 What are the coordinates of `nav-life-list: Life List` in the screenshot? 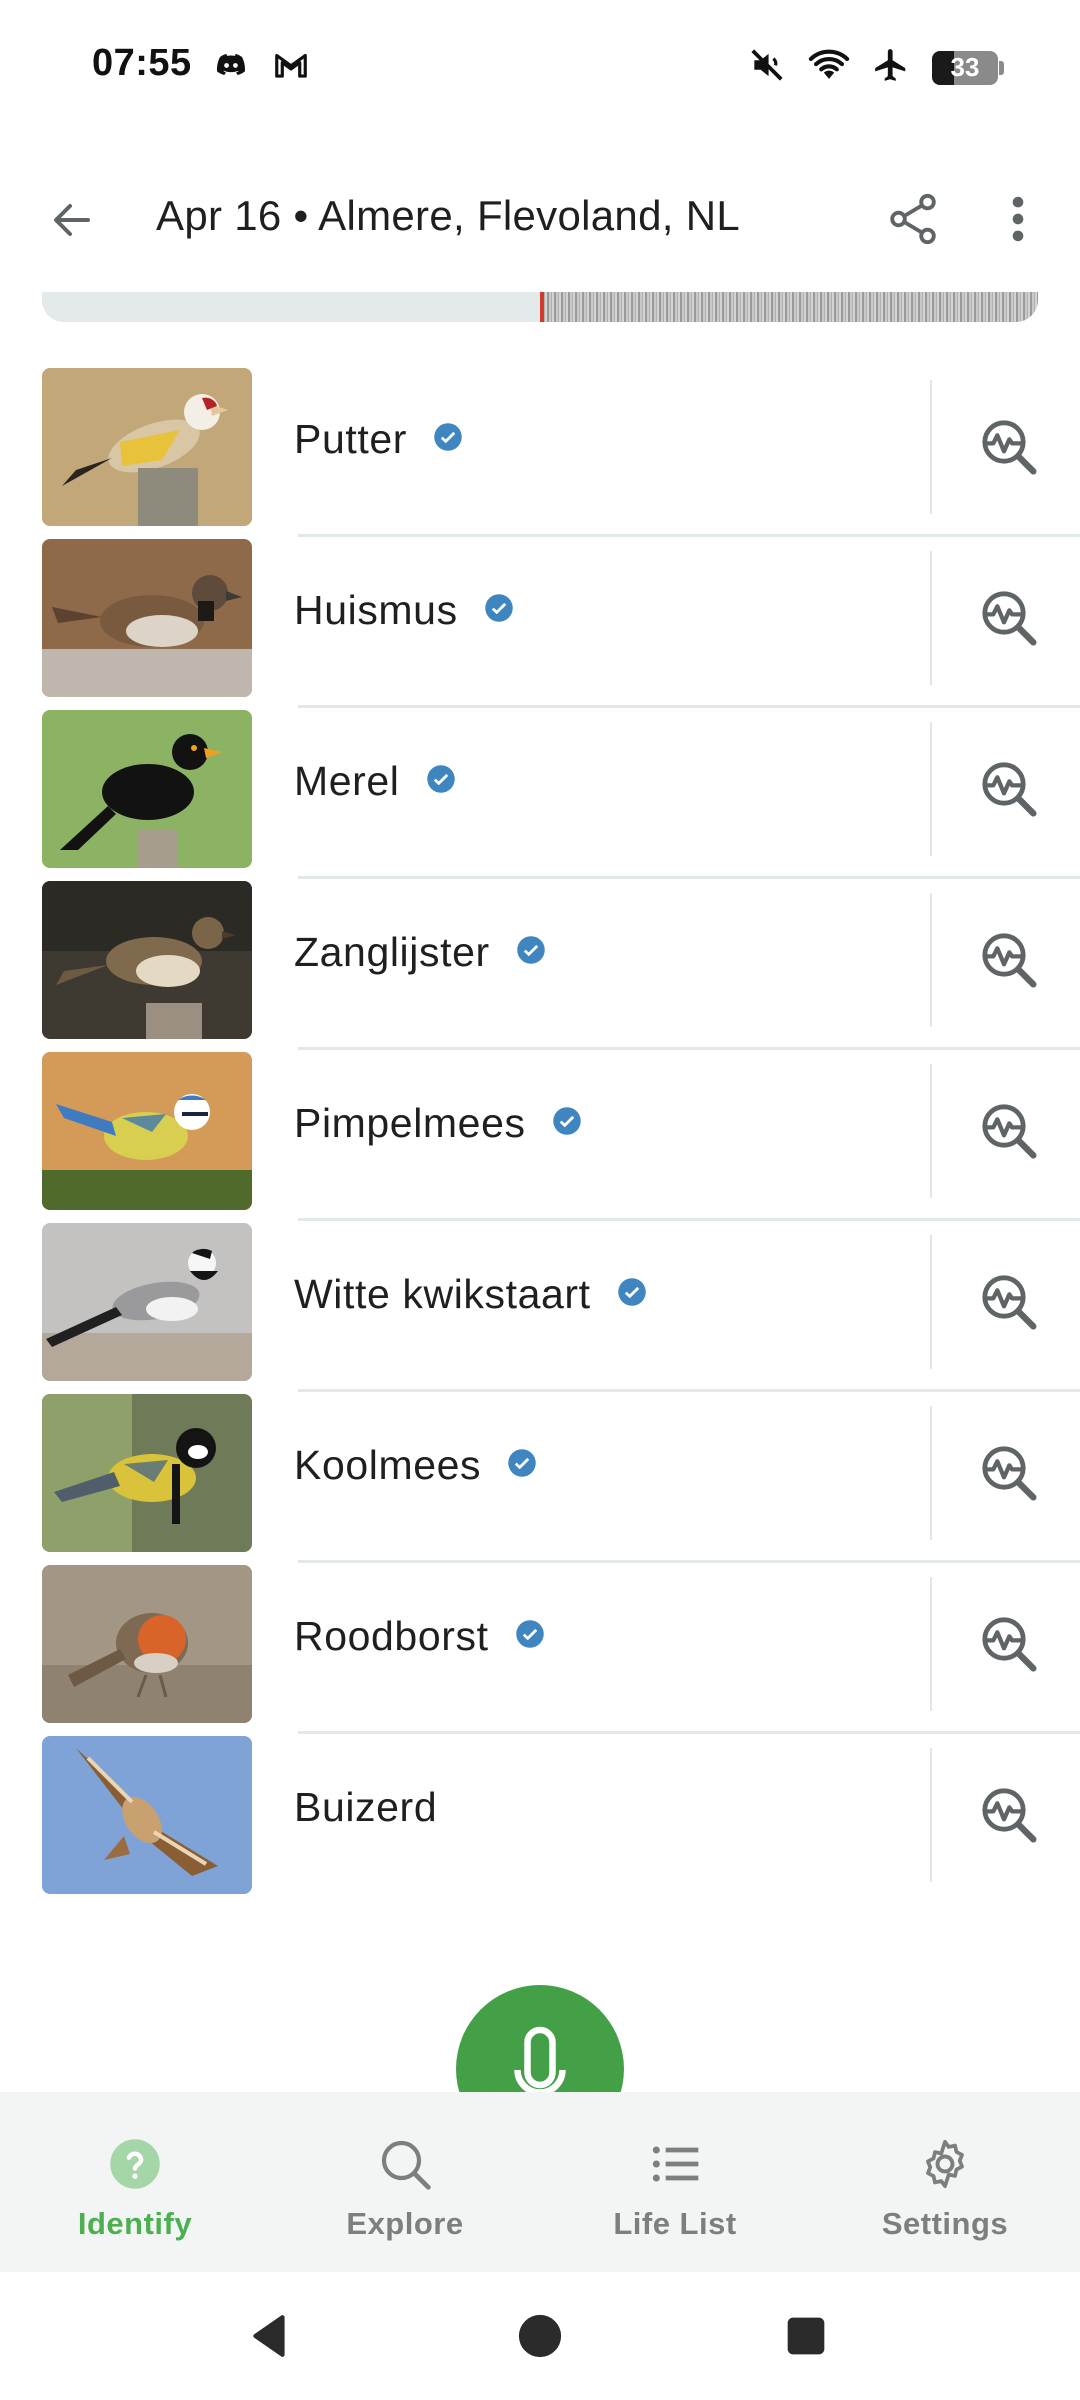 It's located at (675, 2182).